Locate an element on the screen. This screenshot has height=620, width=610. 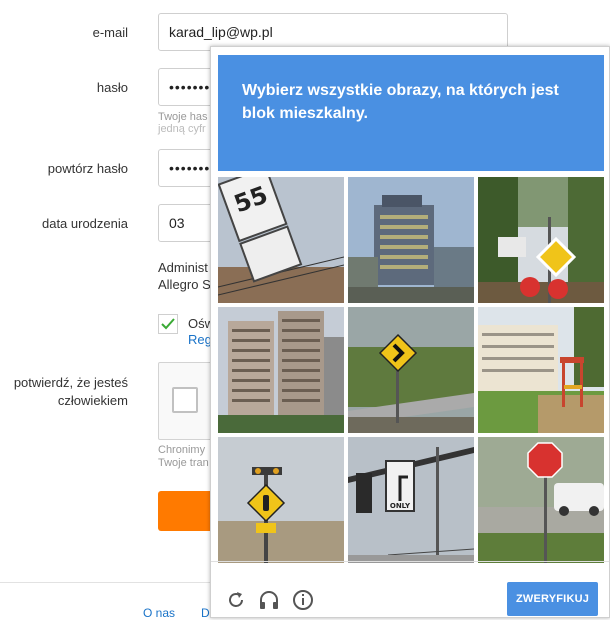
captcha-tile-apartment-playground is located at coordinates (541, 370).